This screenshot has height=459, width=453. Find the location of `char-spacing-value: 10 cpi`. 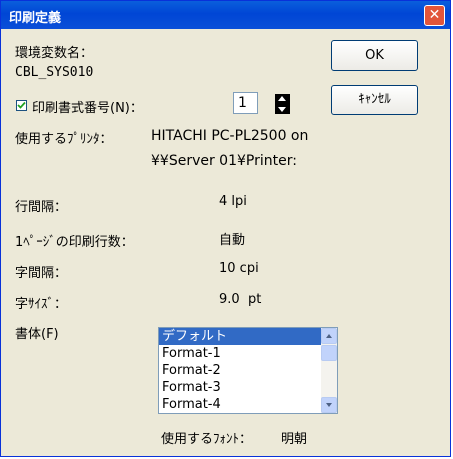

char-spacing-value: 10 cpi is located at coordinates (239, 268).